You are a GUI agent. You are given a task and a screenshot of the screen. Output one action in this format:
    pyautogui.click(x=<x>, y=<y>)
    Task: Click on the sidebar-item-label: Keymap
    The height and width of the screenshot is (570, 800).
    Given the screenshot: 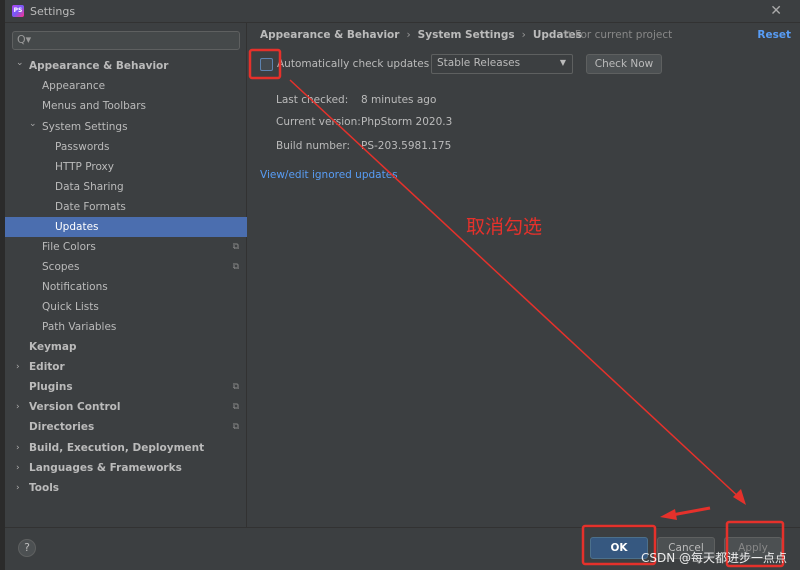 What is the action you would take?
    pyautogui.click(x=53, y=347)
    